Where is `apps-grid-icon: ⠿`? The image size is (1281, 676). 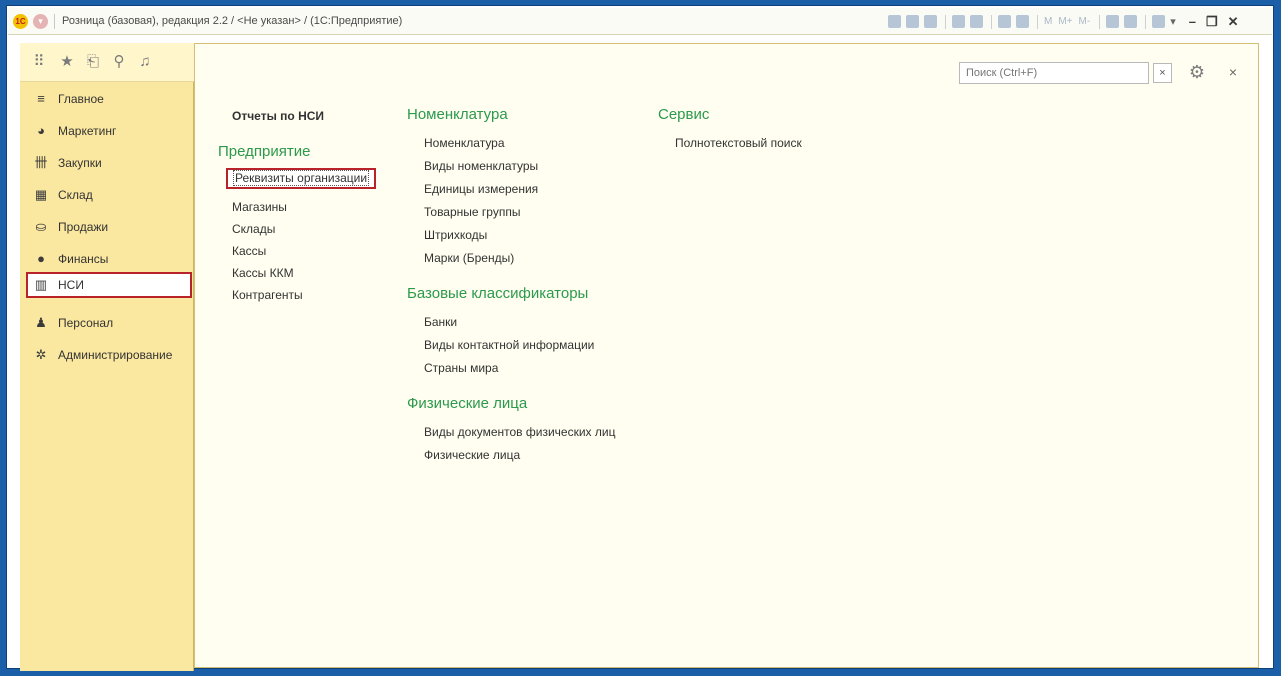
apps-grid-icon: ⠿ is located at coordinates (39, 62).